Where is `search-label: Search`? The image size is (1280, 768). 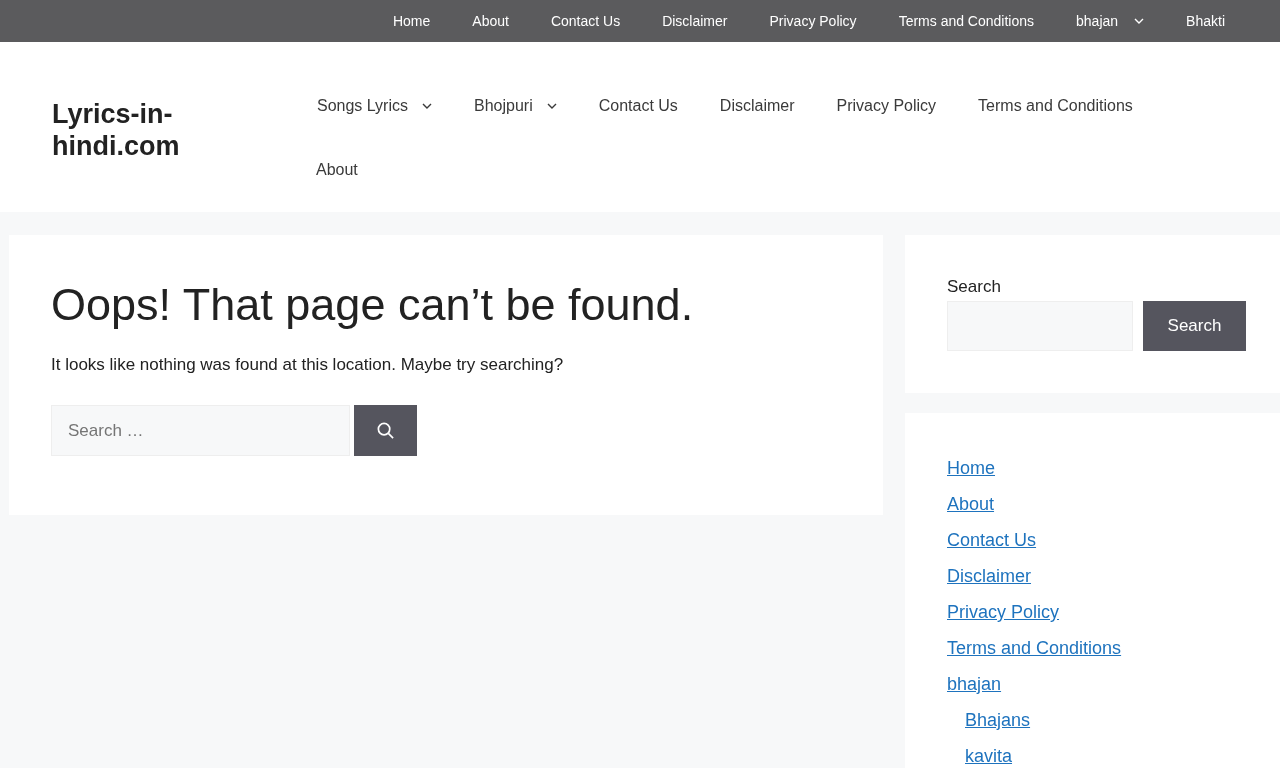 search-label: Search is located at coordinates (974, 287).